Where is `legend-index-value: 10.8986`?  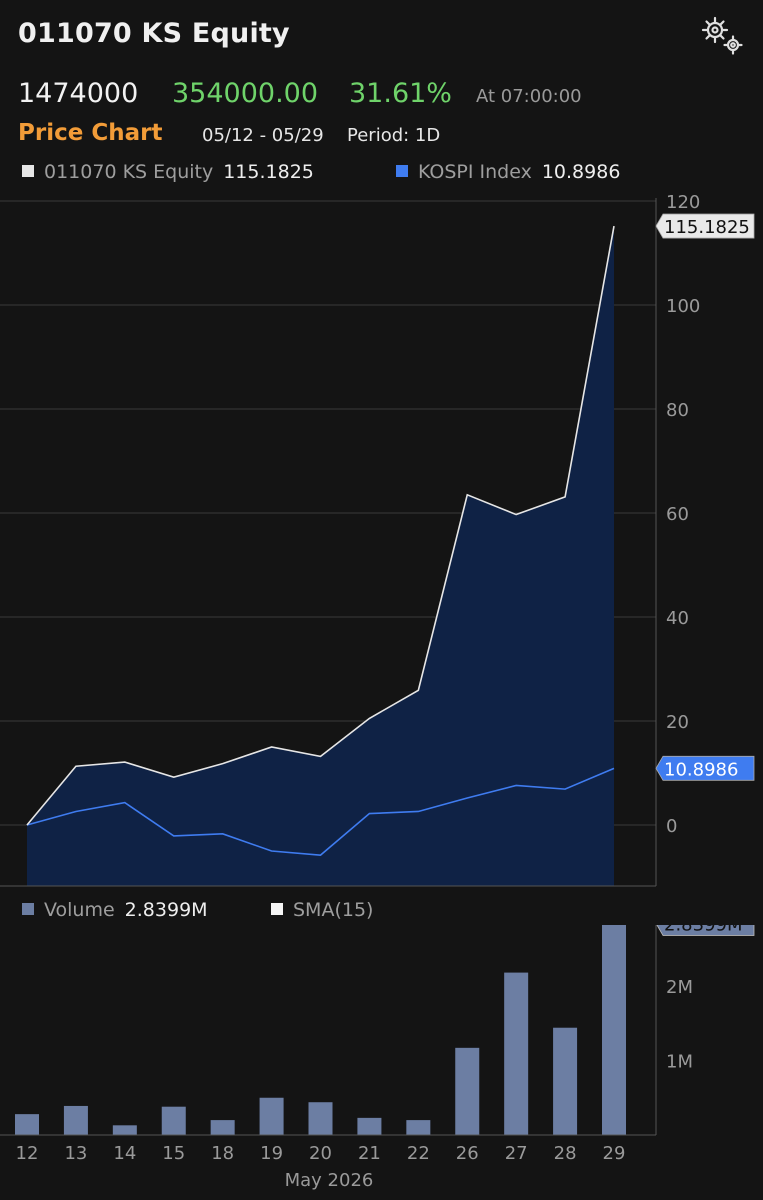 legend-index-value: 10.8986 is located at coordinates (581, 172).